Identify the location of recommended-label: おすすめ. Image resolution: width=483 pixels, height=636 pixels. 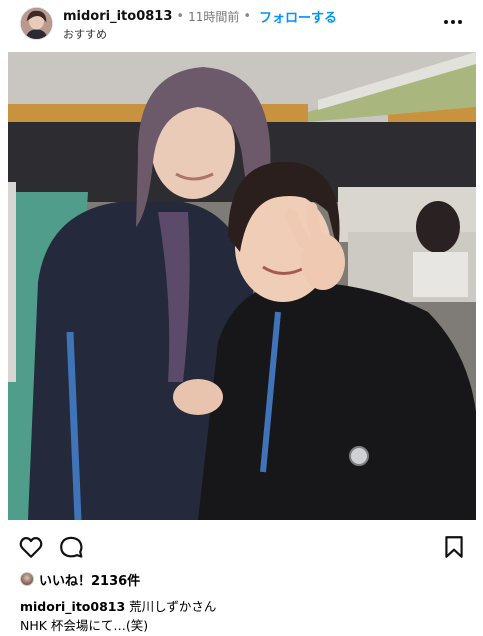
(85, 34).